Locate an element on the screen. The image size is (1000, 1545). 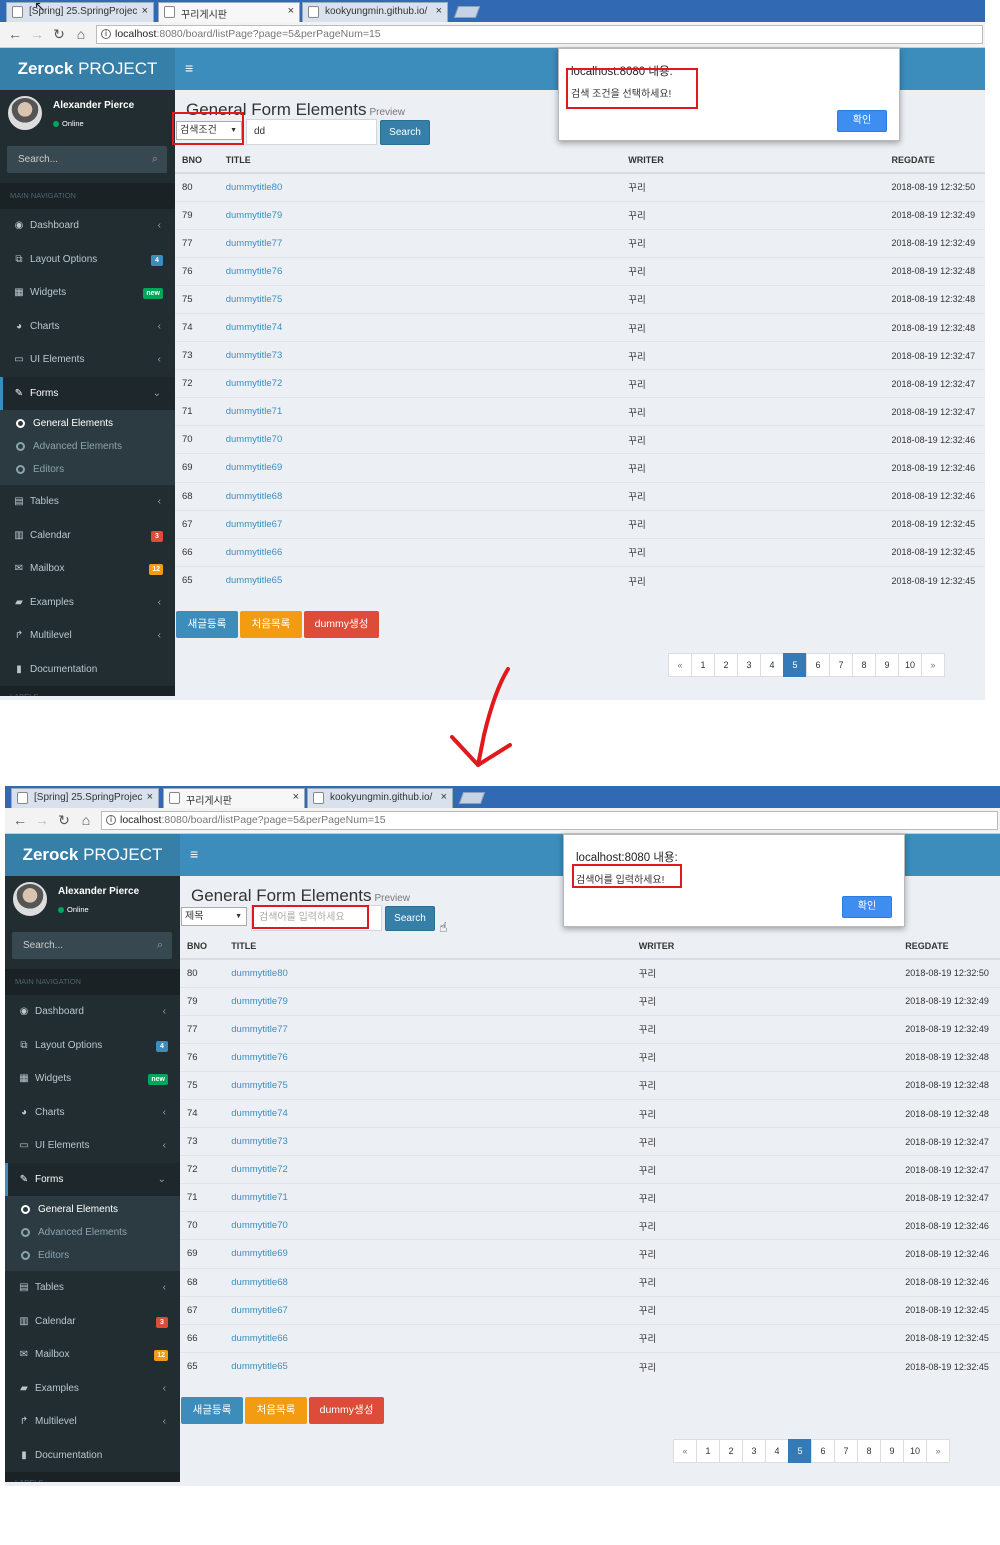
submenu-item: Advanced Elements is located at coordinates (87, 446).